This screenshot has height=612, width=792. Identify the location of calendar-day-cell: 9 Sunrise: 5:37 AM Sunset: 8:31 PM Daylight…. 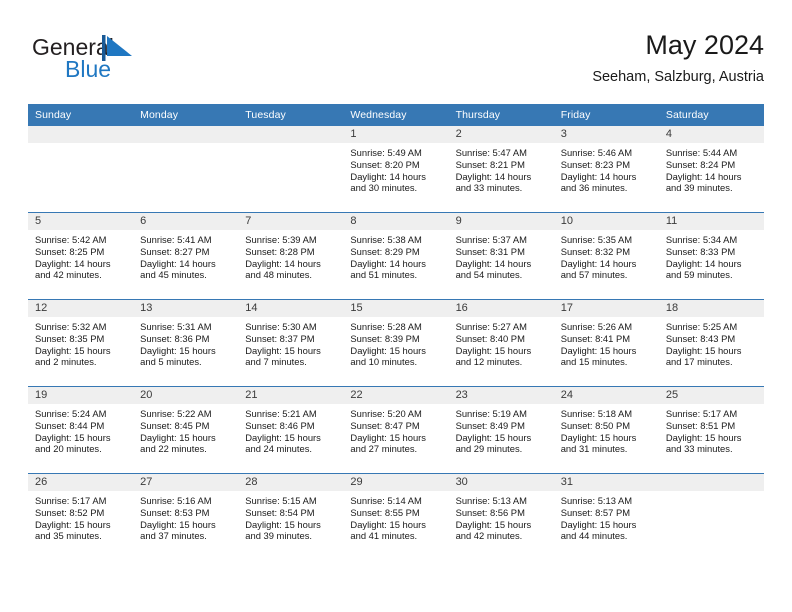
(501, 256).